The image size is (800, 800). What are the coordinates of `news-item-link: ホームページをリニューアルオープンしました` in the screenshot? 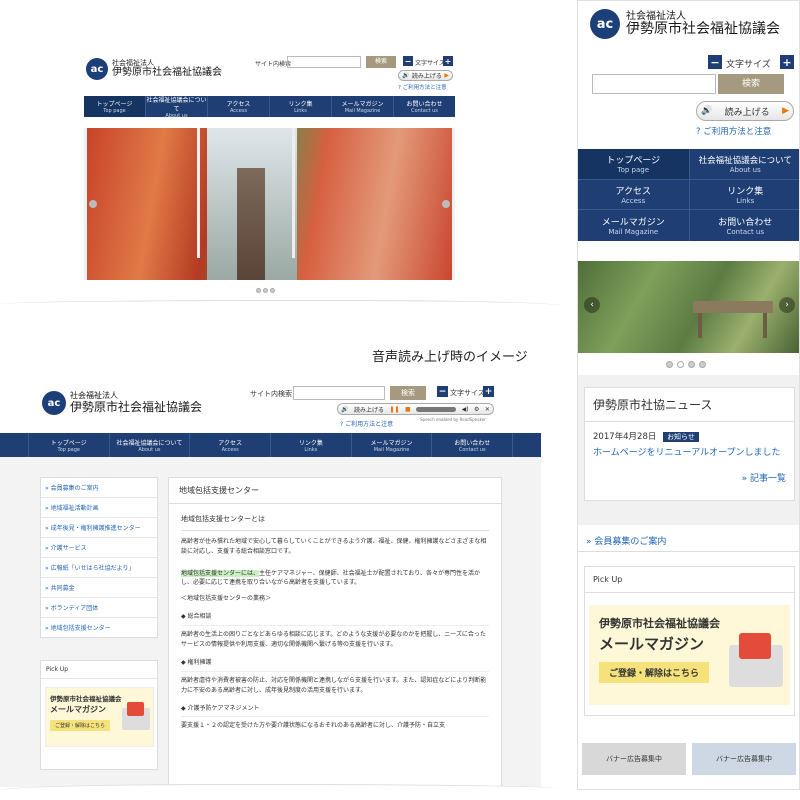 It's located at (689, 451).